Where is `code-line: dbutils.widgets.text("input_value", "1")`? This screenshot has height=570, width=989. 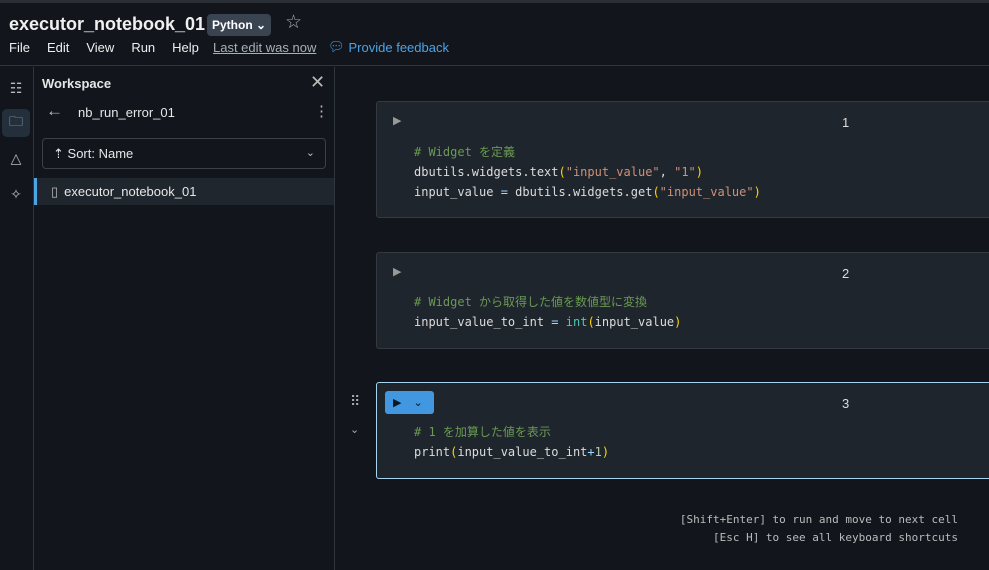 code-line: dbutils.widgets.text("input_value", "1") is located at coordinates (587, 172).